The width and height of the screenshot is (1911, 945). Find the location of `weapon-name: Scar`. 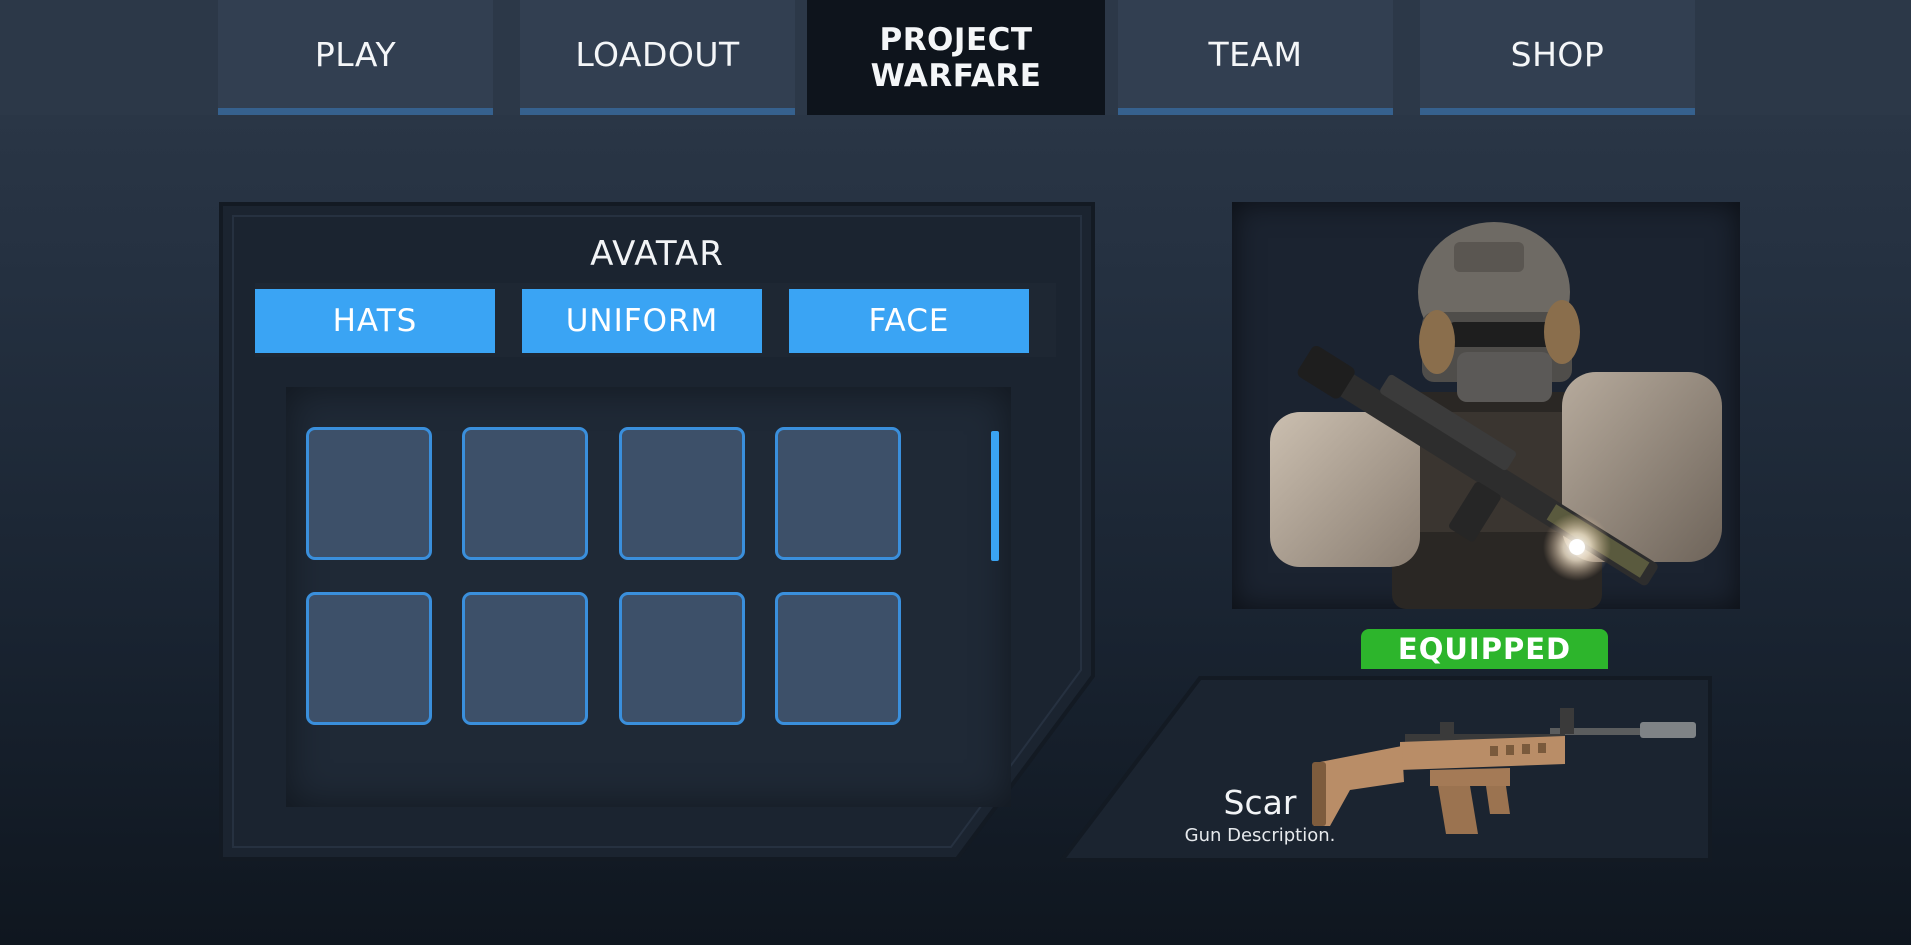

weapon-name: Scar is located at coordinates (1260, 802).